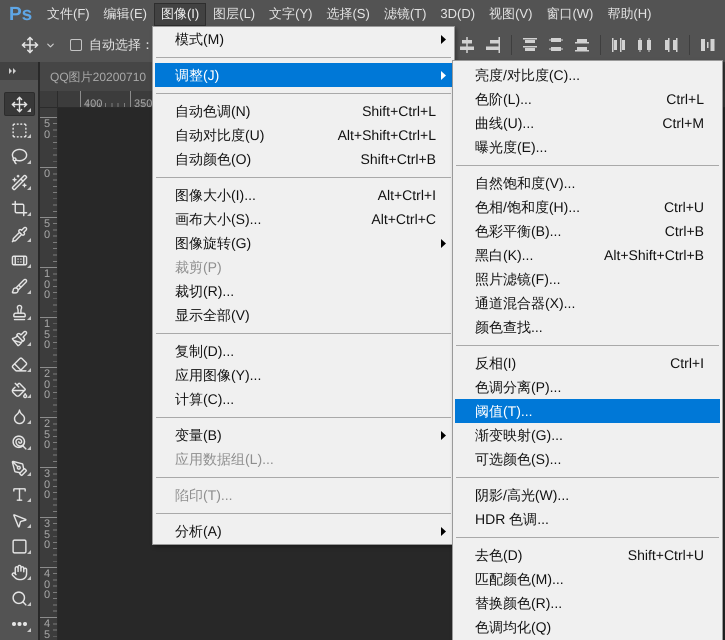  What do you see at coordinates (19, 208) in the screenshot?
I see `crop-icon` at bounding box center [19, 208].